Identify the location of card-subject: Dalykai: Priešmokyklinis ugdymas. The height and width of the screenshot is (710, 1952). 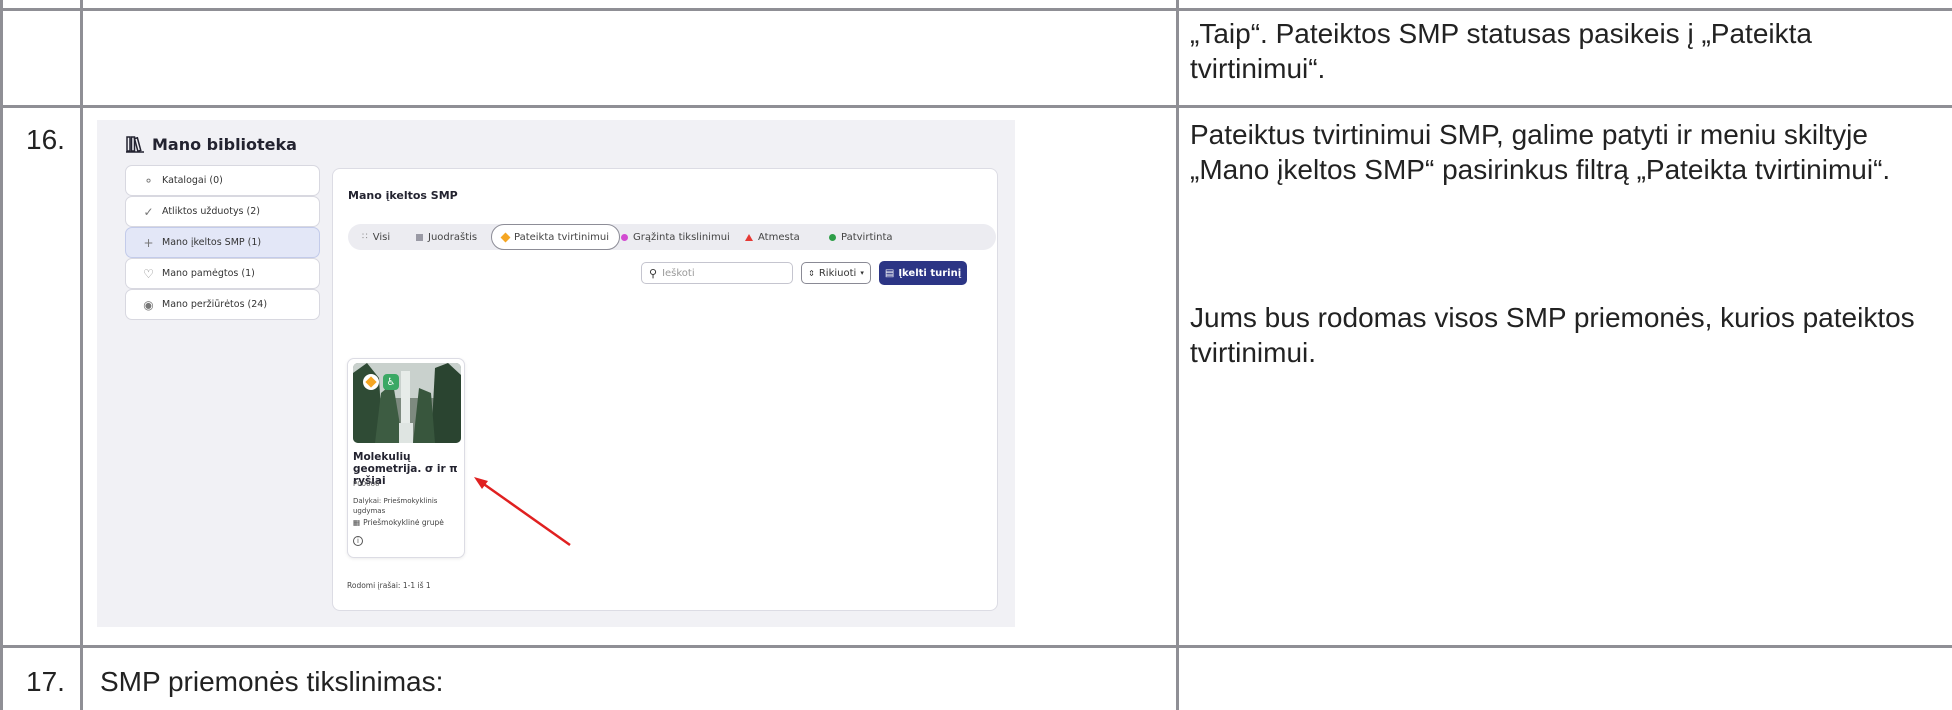
(395, 506).